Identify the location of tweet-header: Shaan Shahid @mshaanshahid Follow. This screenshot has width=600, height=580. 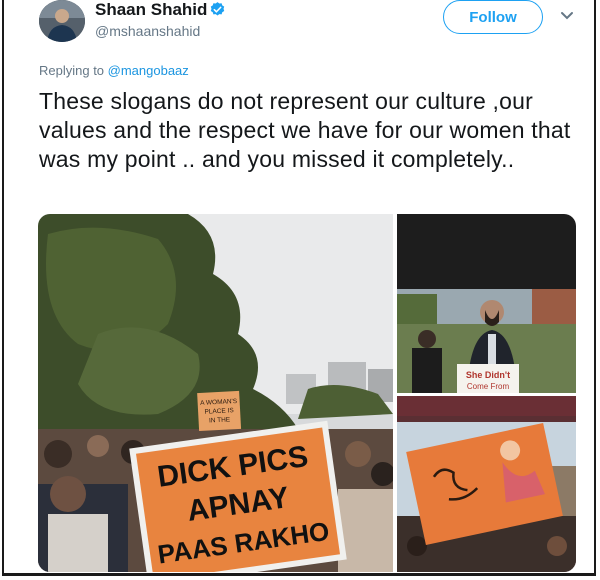
(314, 25).